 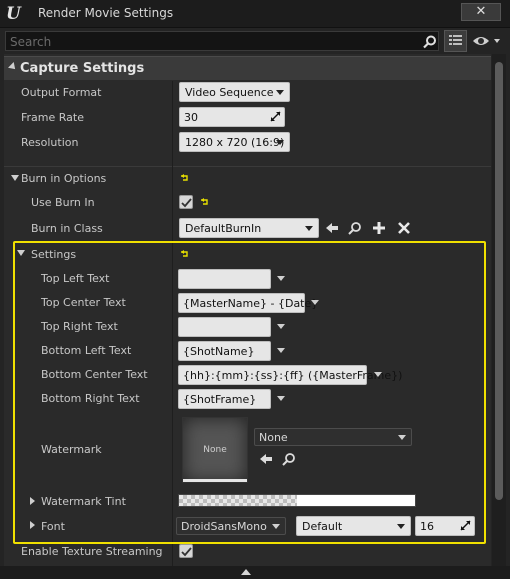 What do you see at coordinates (191, 117) in the screenshot?
I see `frame-rate-value: 30` at bounding box center [191, 117].